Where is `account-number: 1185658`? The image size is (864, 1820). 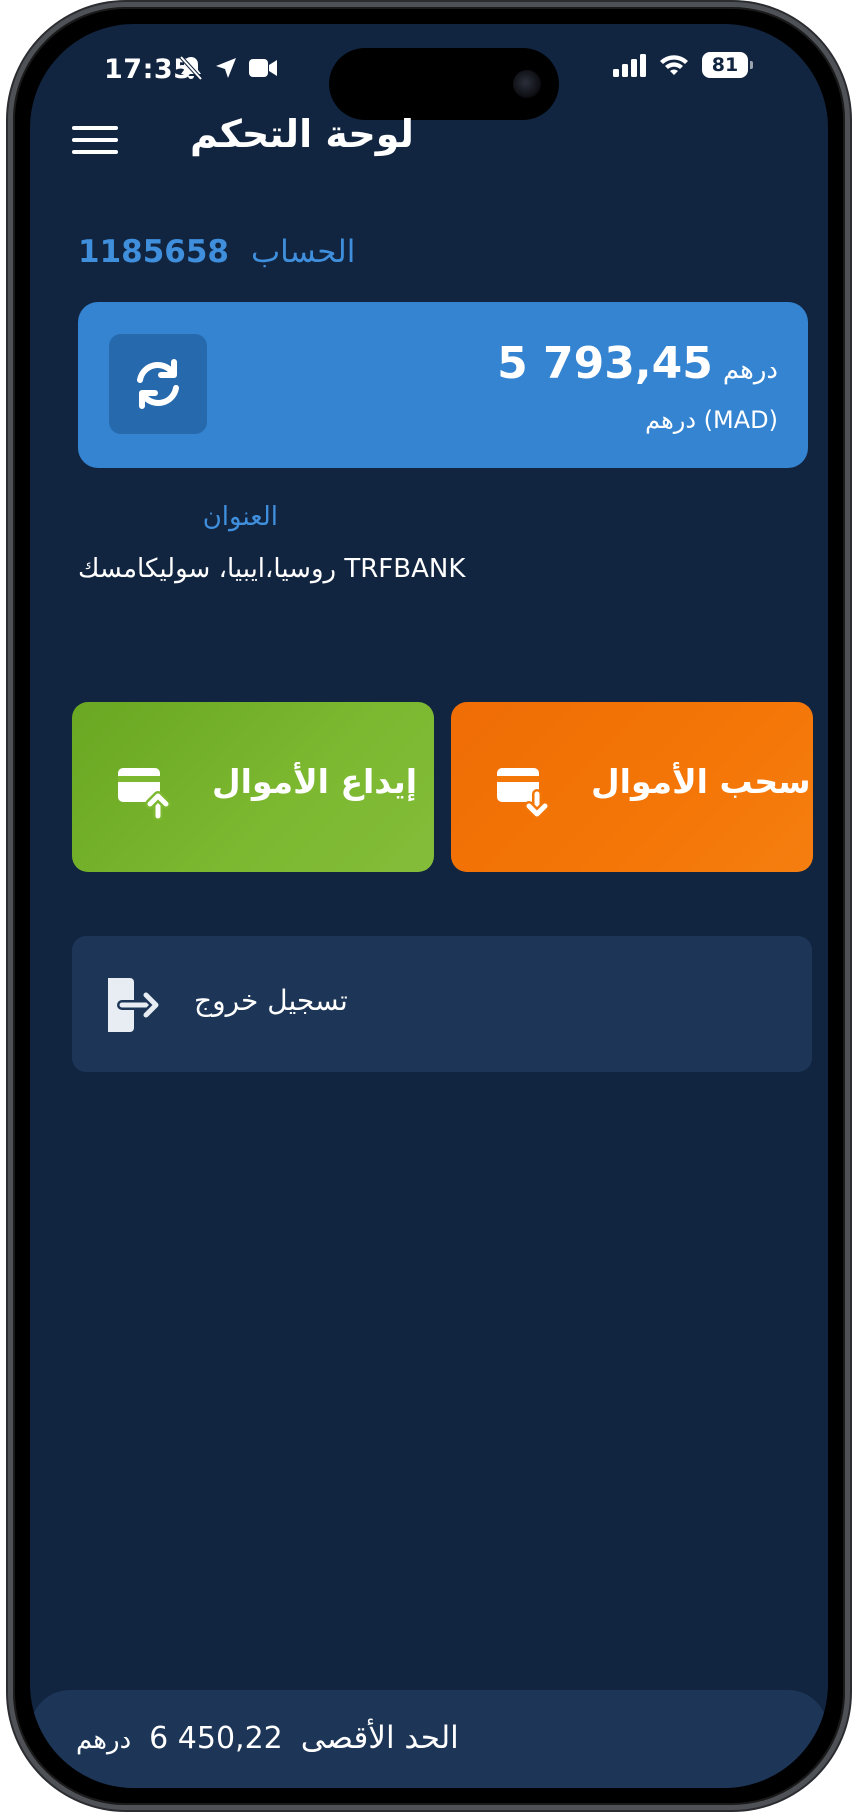
account-number: 1185658 is located at coordinates (153, 252).